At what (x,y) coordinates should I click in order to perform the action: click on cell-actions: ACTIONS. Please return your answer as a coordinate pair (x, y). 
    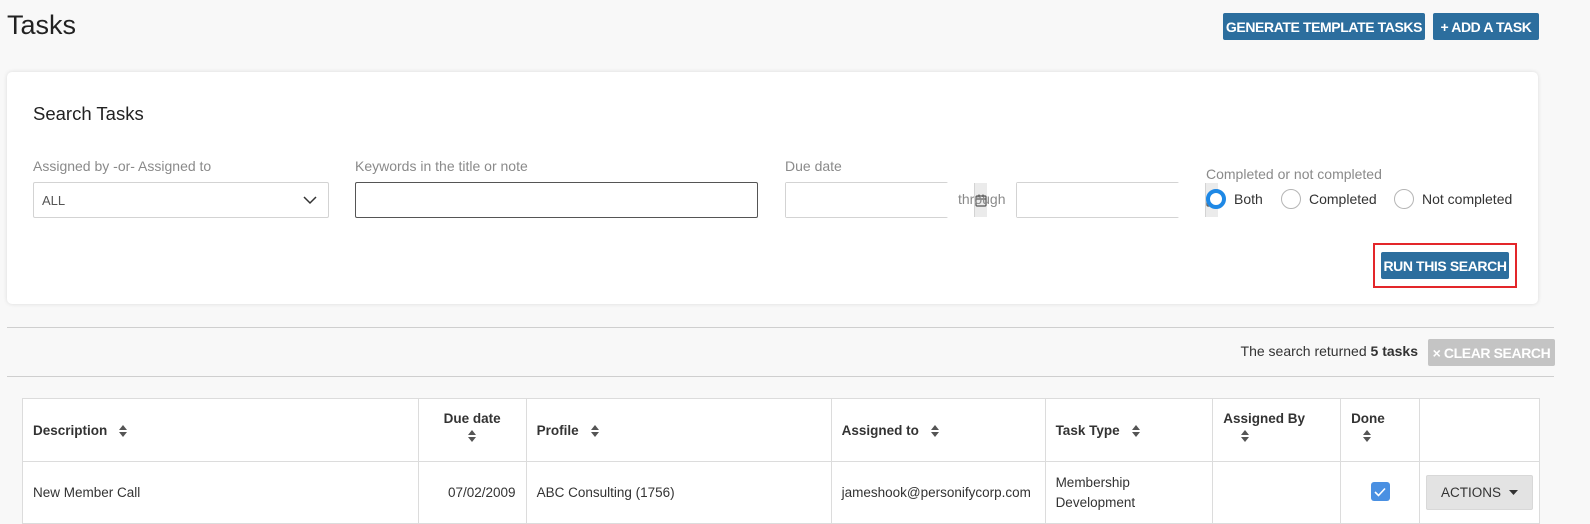
    Looking at the image, I should click on (1479, 492).